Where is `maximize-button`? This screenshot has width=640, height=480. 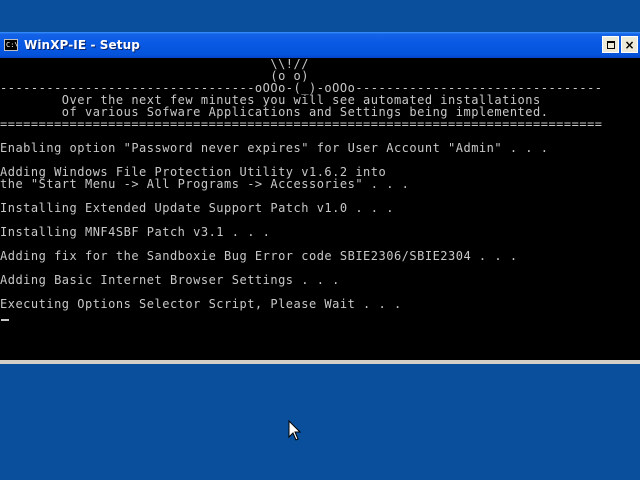 maximize-button is located at coordinates (610, 44).